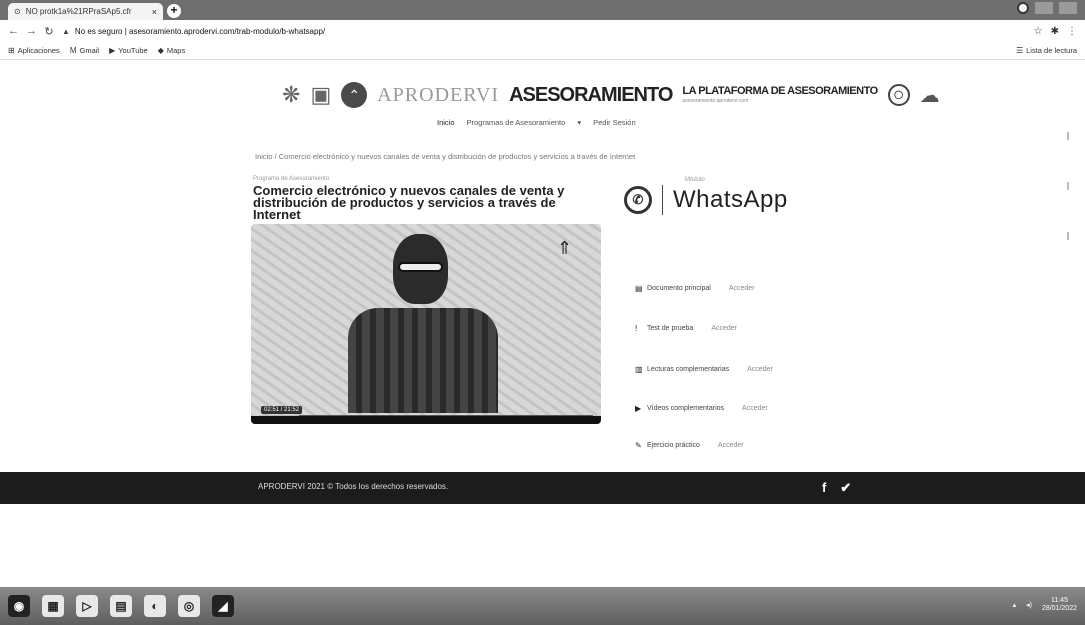 The width and height of the screenshot is (1085, 625). I want to click on resource-label: Documento principal, so click(679, 288).